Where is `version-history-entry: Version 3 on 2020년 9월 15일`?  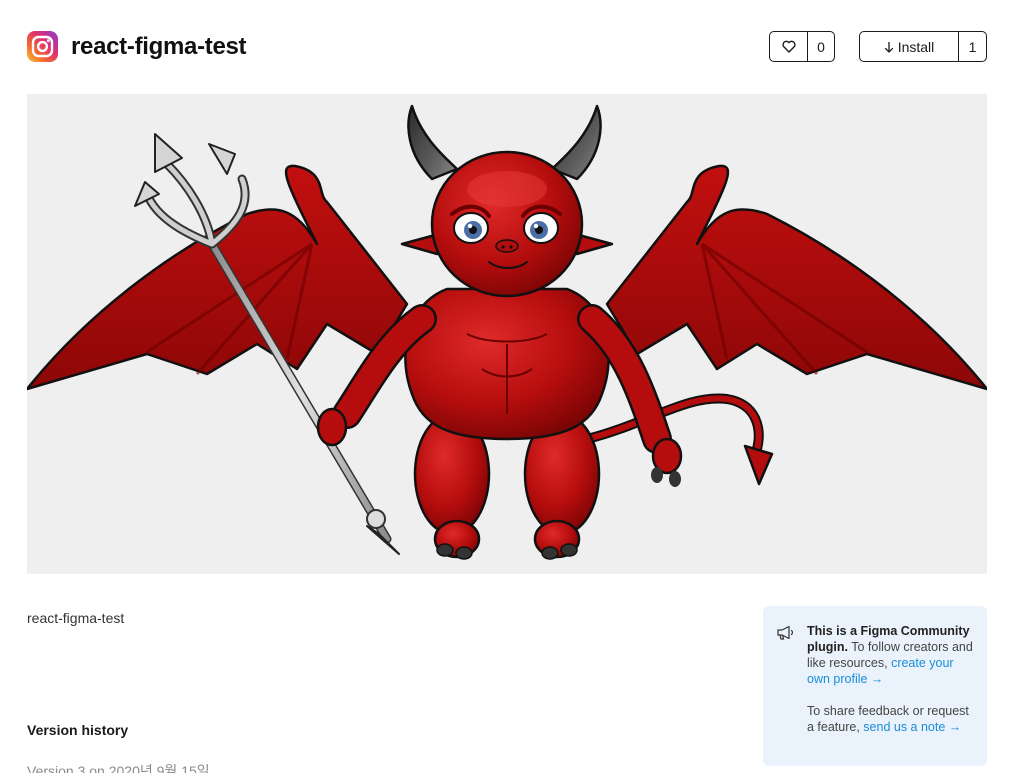 version-history-entry: Version 3 on 2020년 9월 15일 is located at coordinates (118, 768).